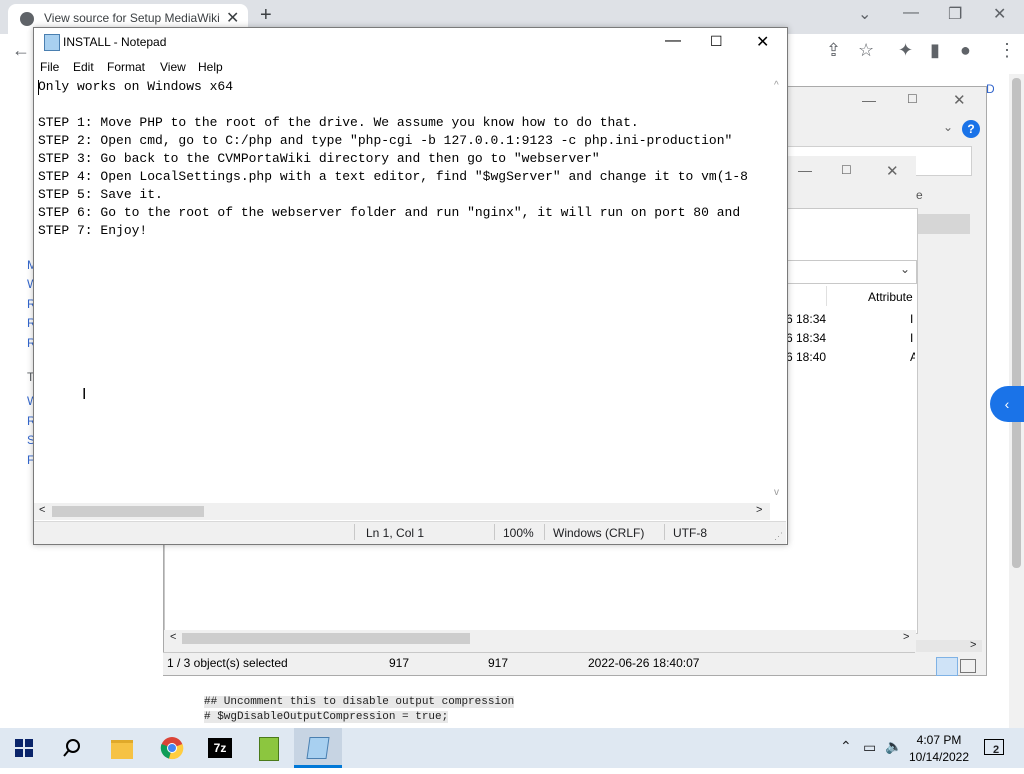 This screenshot has width=1024, height=774. I want to click on clock-time: 4:07 PM, so click(939, 740).